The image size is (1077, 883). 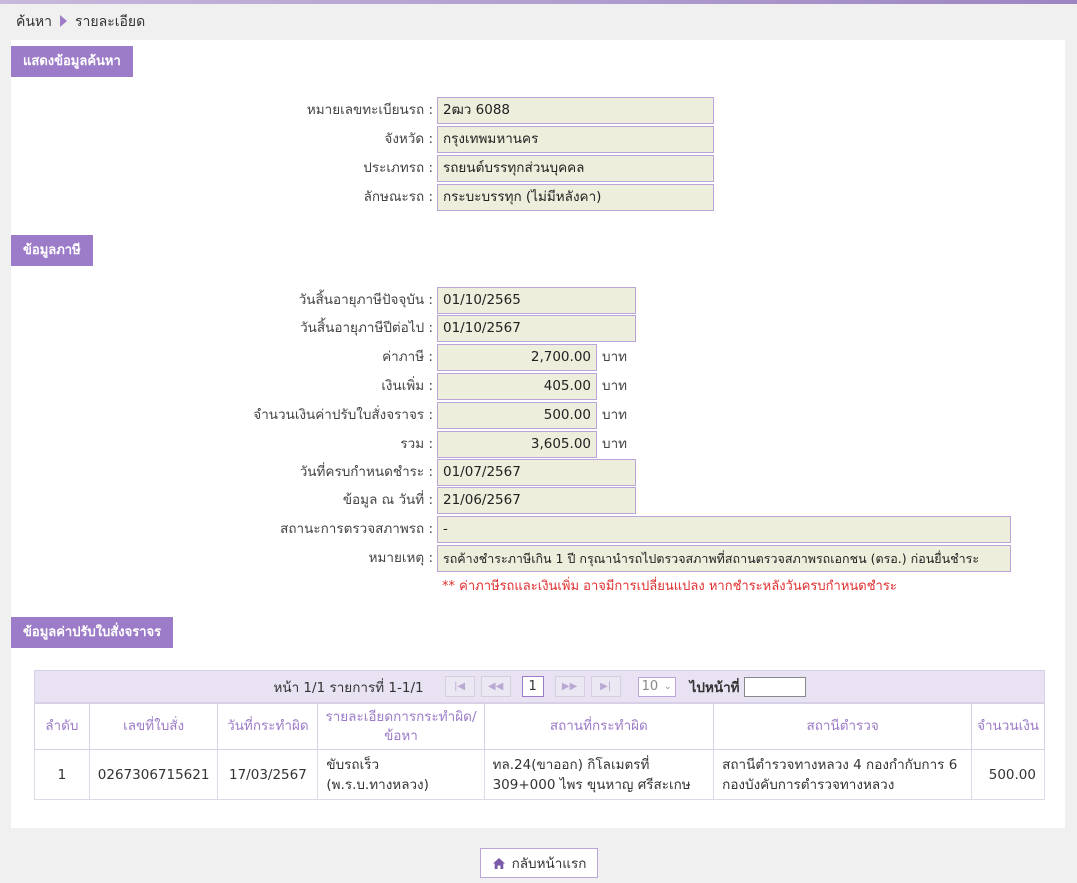 What do you see at coordinates (268, 774) in the screenshot?
I see `cell-date: 17/03/2567` at bounding box center [268, 774].